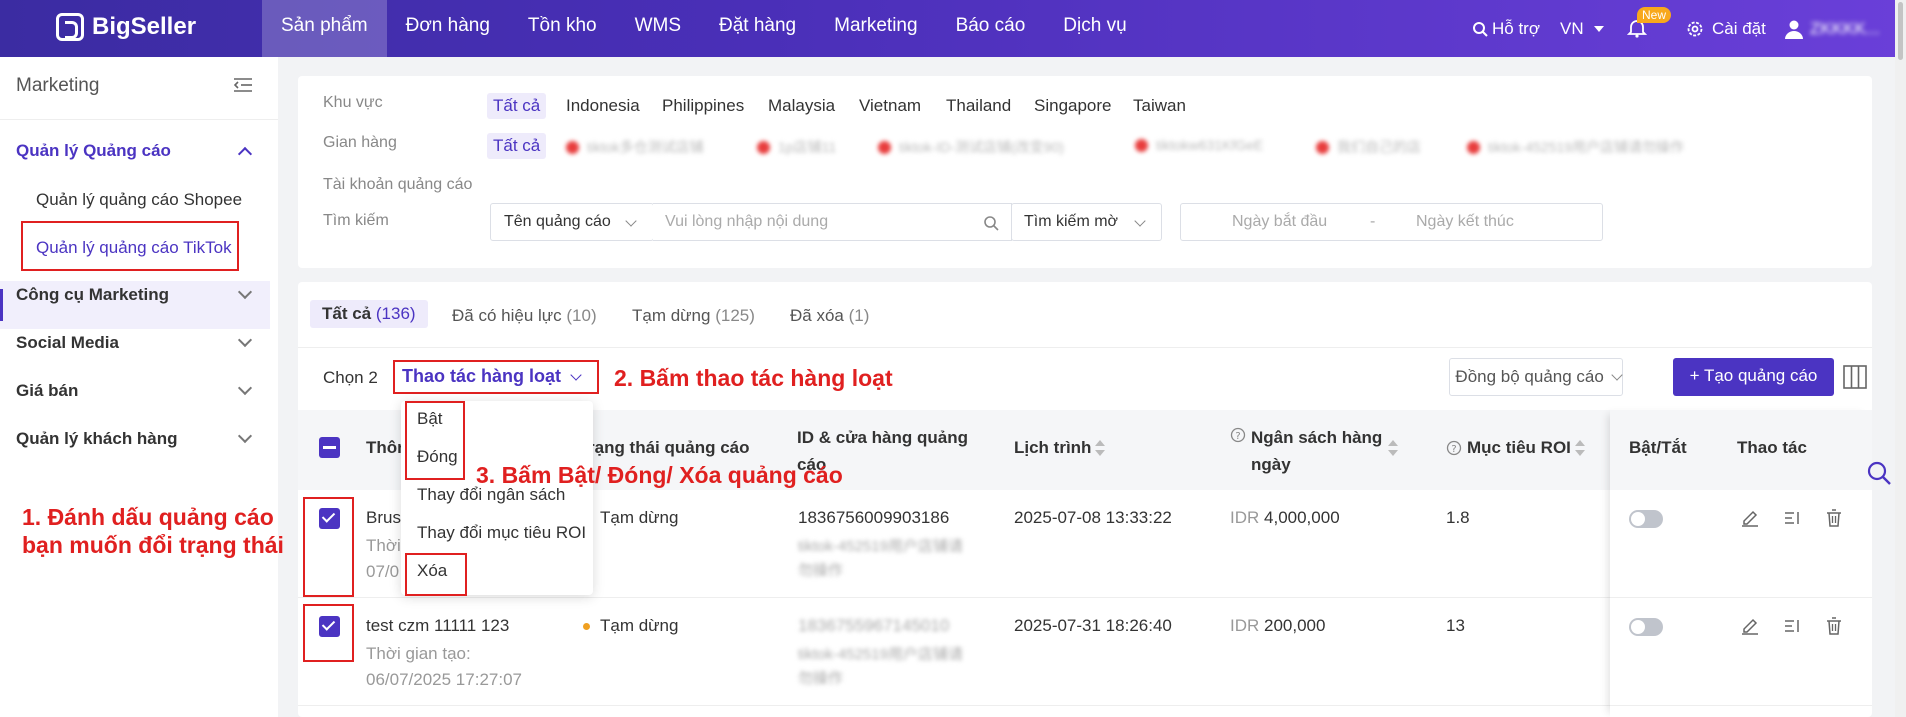 This screenshot has height=717, width=1906. What do you see at coordinates (875, 28) in the screenshot?
I see `nav-marketing: Marketing` at bounding box center [875, 28].